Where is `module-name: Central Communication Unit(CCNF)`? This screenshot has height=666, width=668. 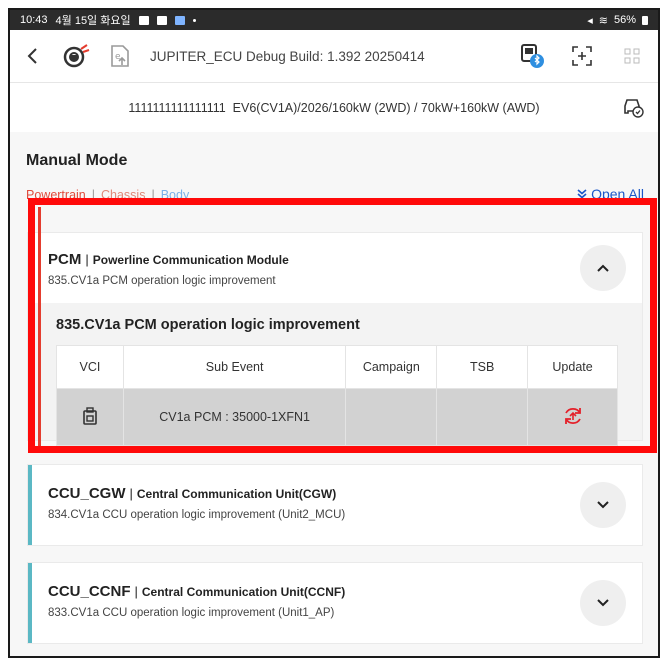
module-name: Central Communication Unit(CCNF) is located at coordinates (243, 592).